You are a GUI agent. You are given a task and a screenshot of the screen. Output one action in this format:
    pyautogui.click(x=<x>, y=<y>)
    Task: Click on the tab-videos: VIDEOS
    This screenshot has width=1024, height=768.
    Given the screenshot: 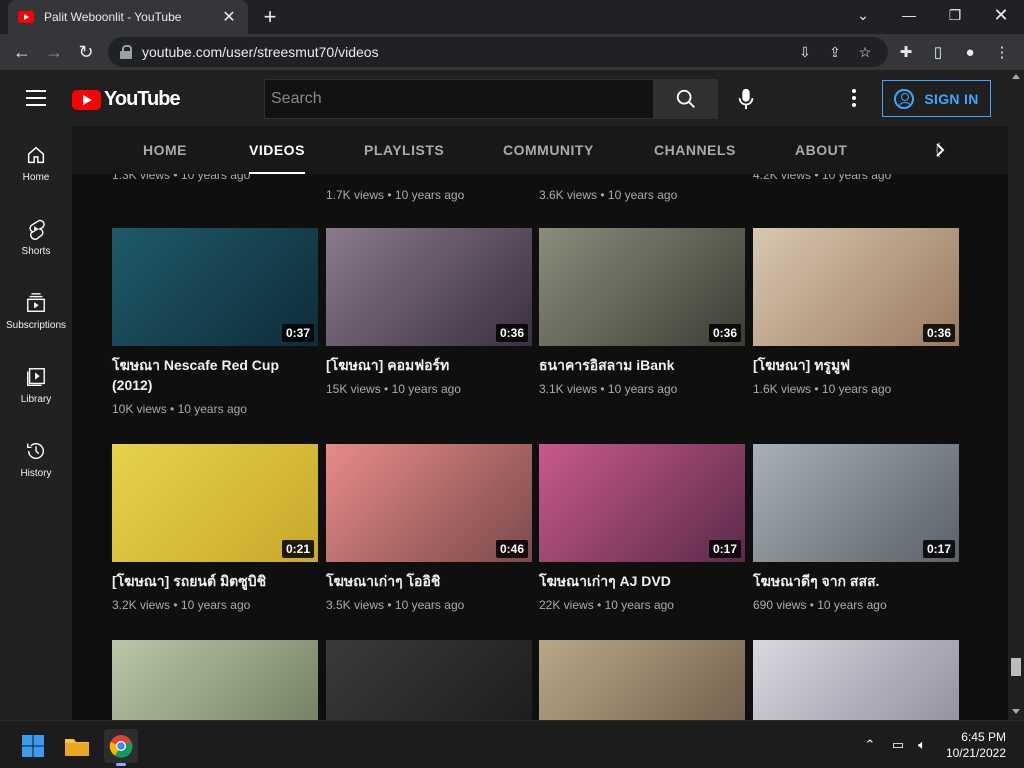 What is the action you would take?
    pyautogui.click(x=277, y=150)
    